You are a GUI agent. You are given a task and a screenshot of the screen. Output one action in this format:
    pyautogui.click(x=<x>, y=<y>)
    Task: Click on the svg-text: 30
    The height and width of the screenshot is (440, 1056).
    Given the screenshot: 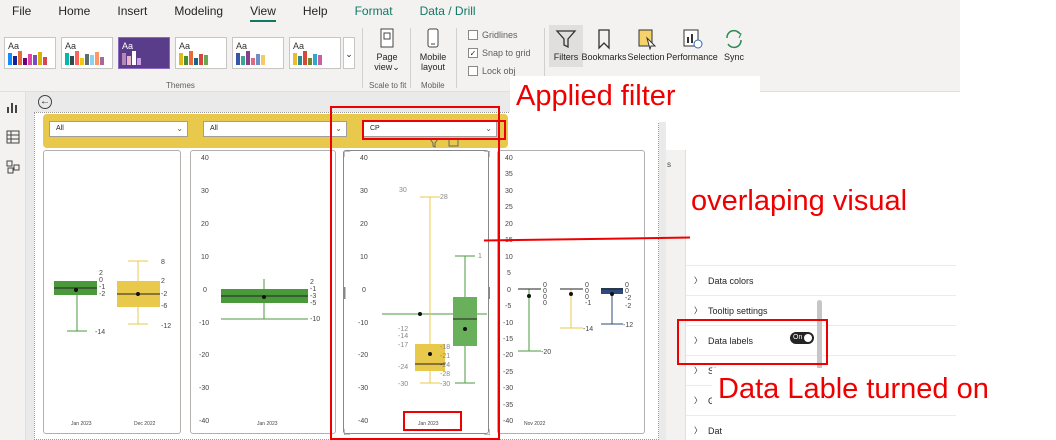 What is the action you would take?
    pyautogui.click(x=205, y=191)
    